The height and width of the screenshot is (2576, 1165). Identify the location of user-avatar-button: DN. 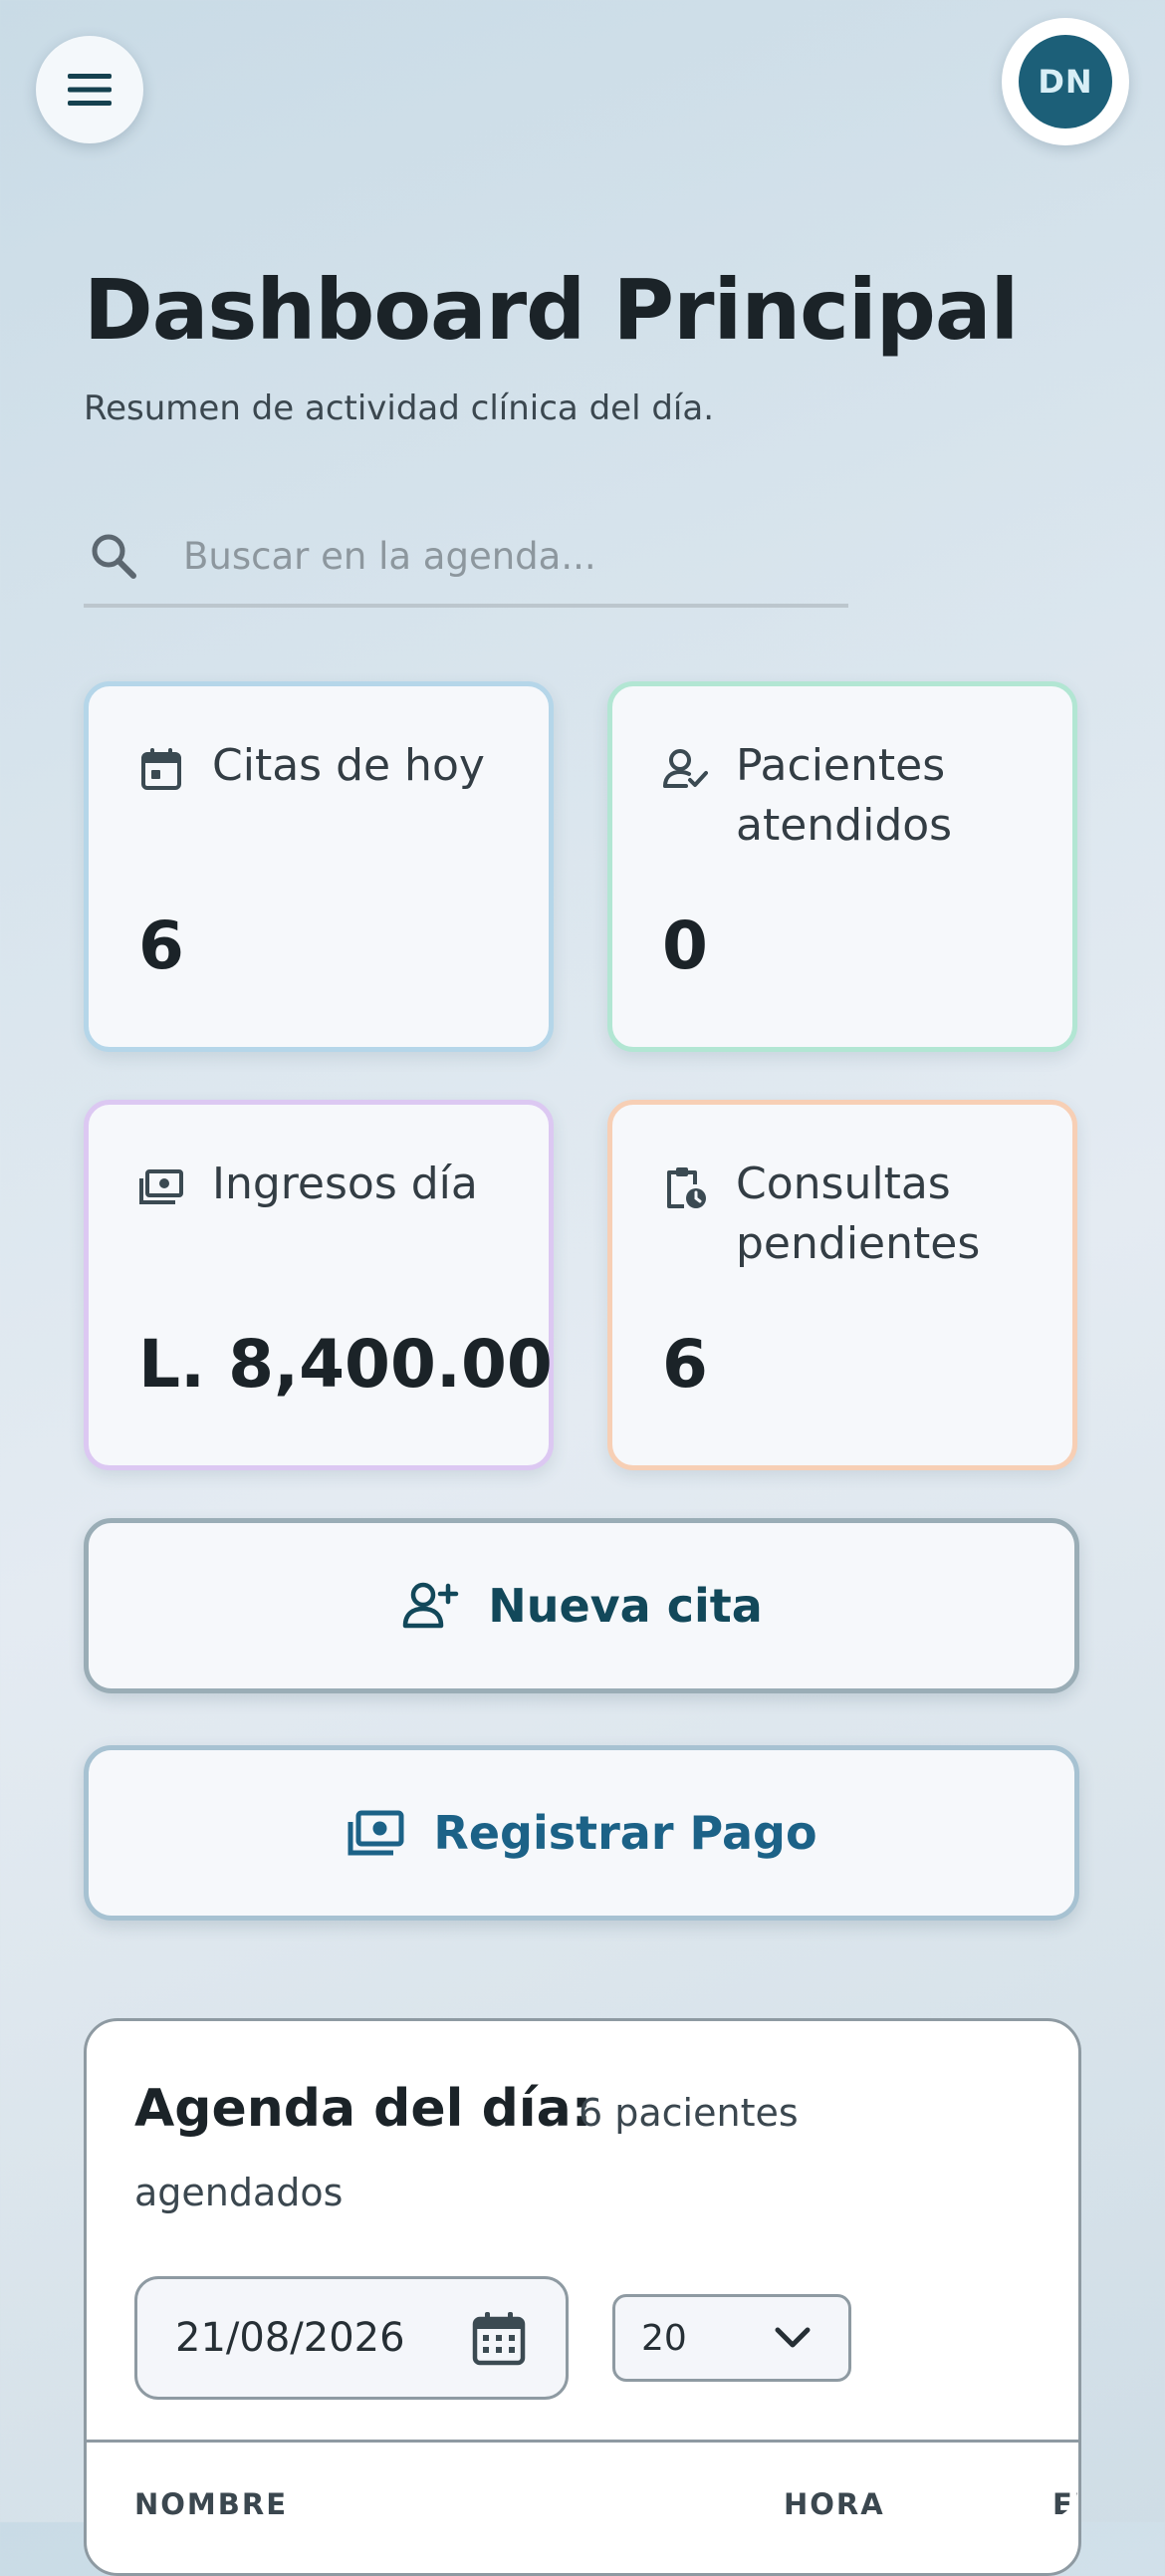
(1065, 81).